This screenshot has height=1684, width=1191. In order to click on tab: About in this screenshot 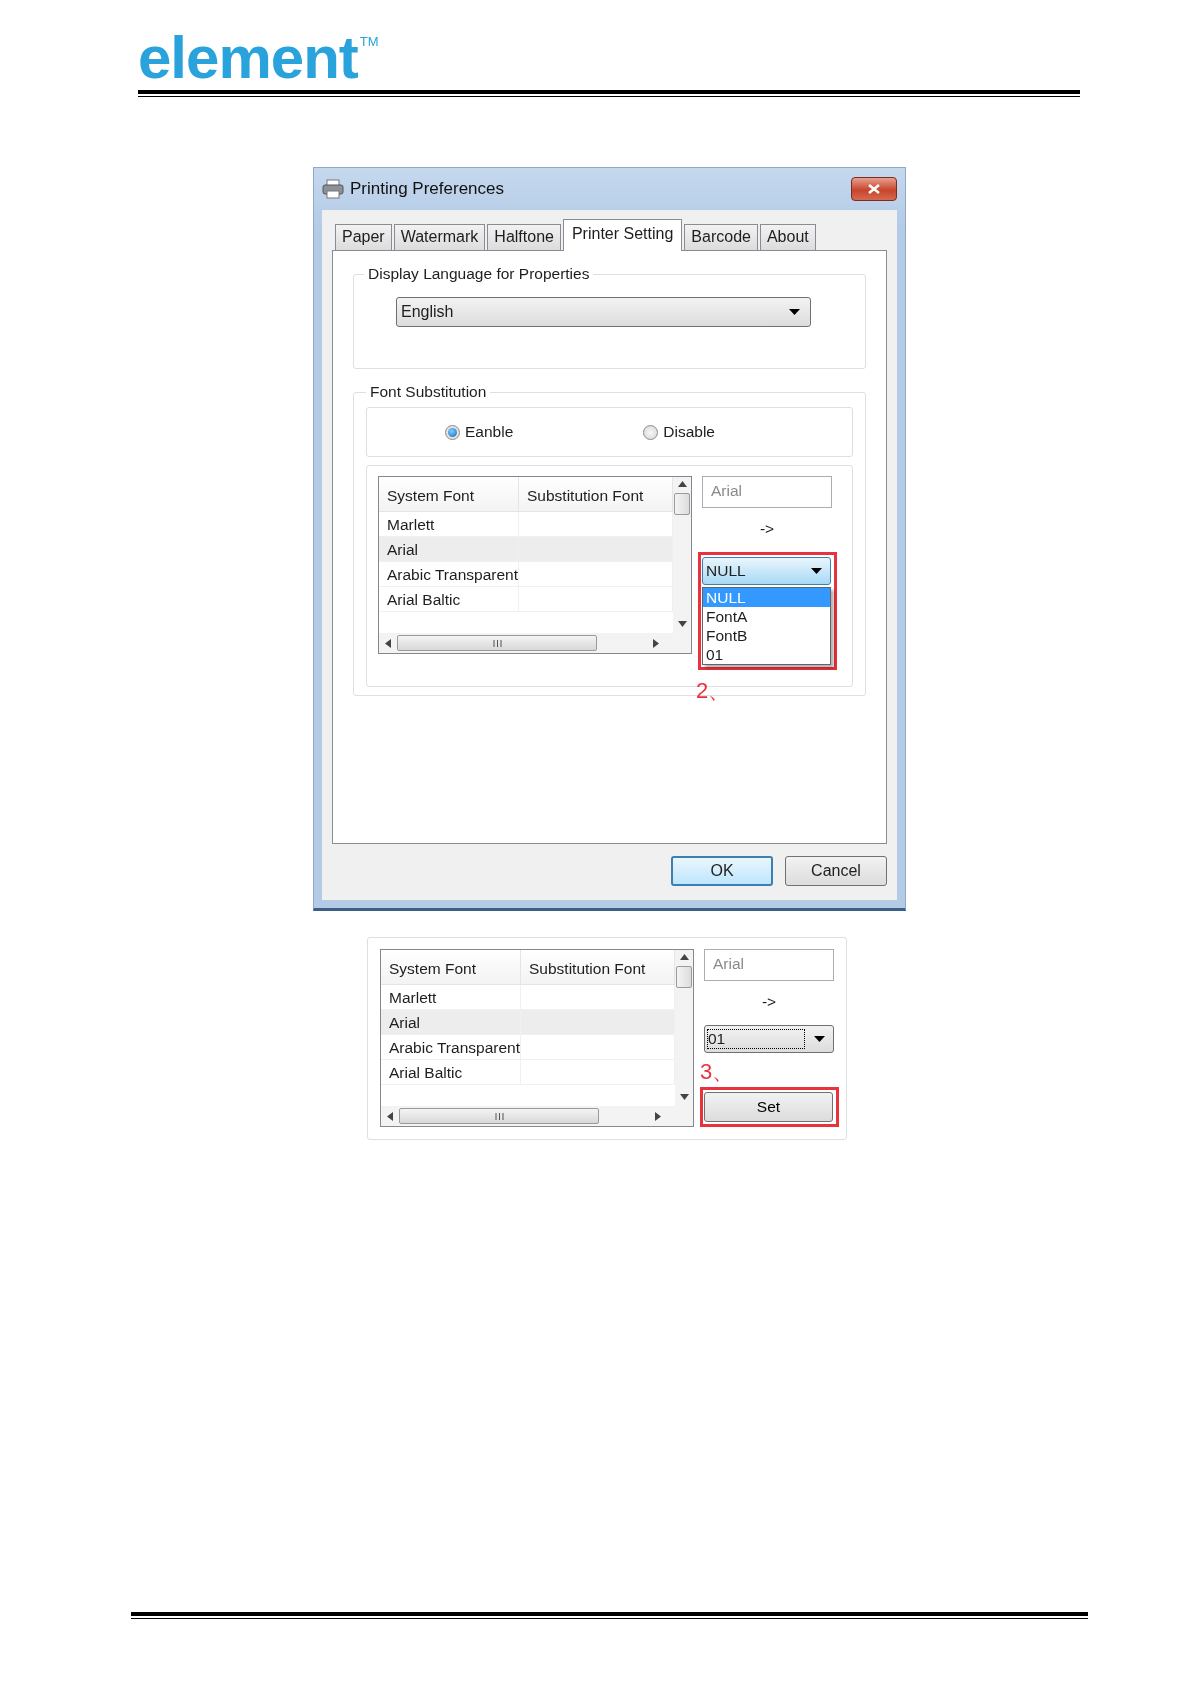, I will do `click(787, 237)`.